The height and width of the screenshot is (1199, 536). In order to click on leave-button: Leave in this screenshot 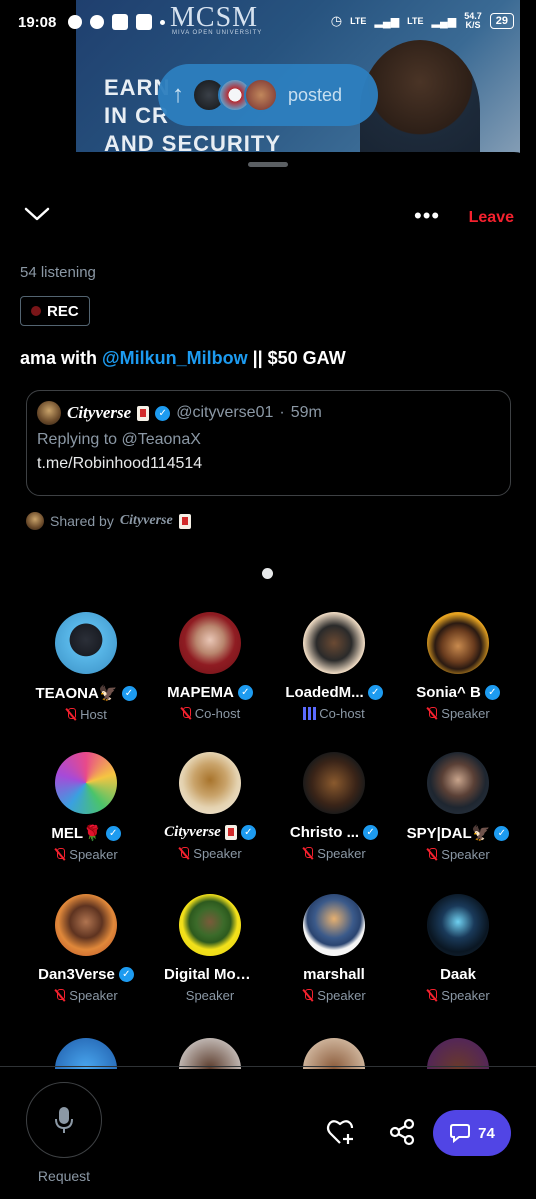, I will do `click(491, 218)`.